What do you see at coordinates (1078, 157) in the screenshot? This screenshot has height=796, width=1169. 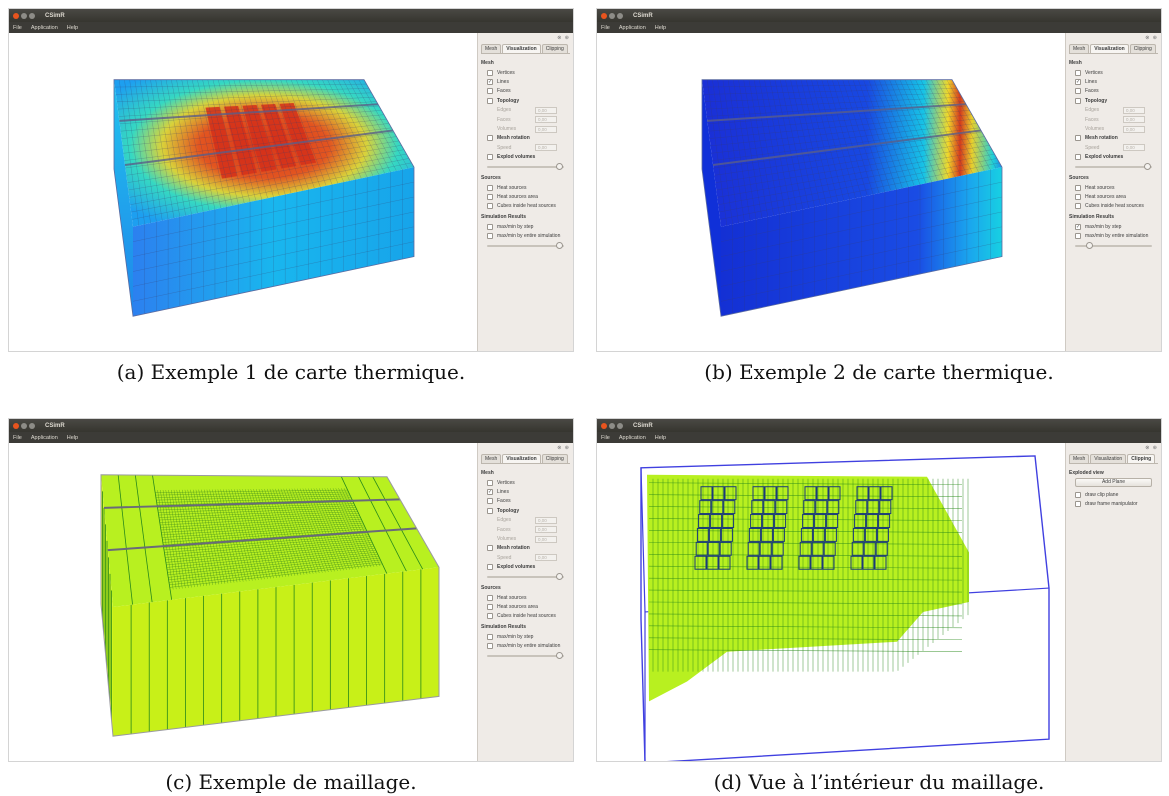 I see `explod-volumes-option-checkbox` at bounding box center [1078, 157].